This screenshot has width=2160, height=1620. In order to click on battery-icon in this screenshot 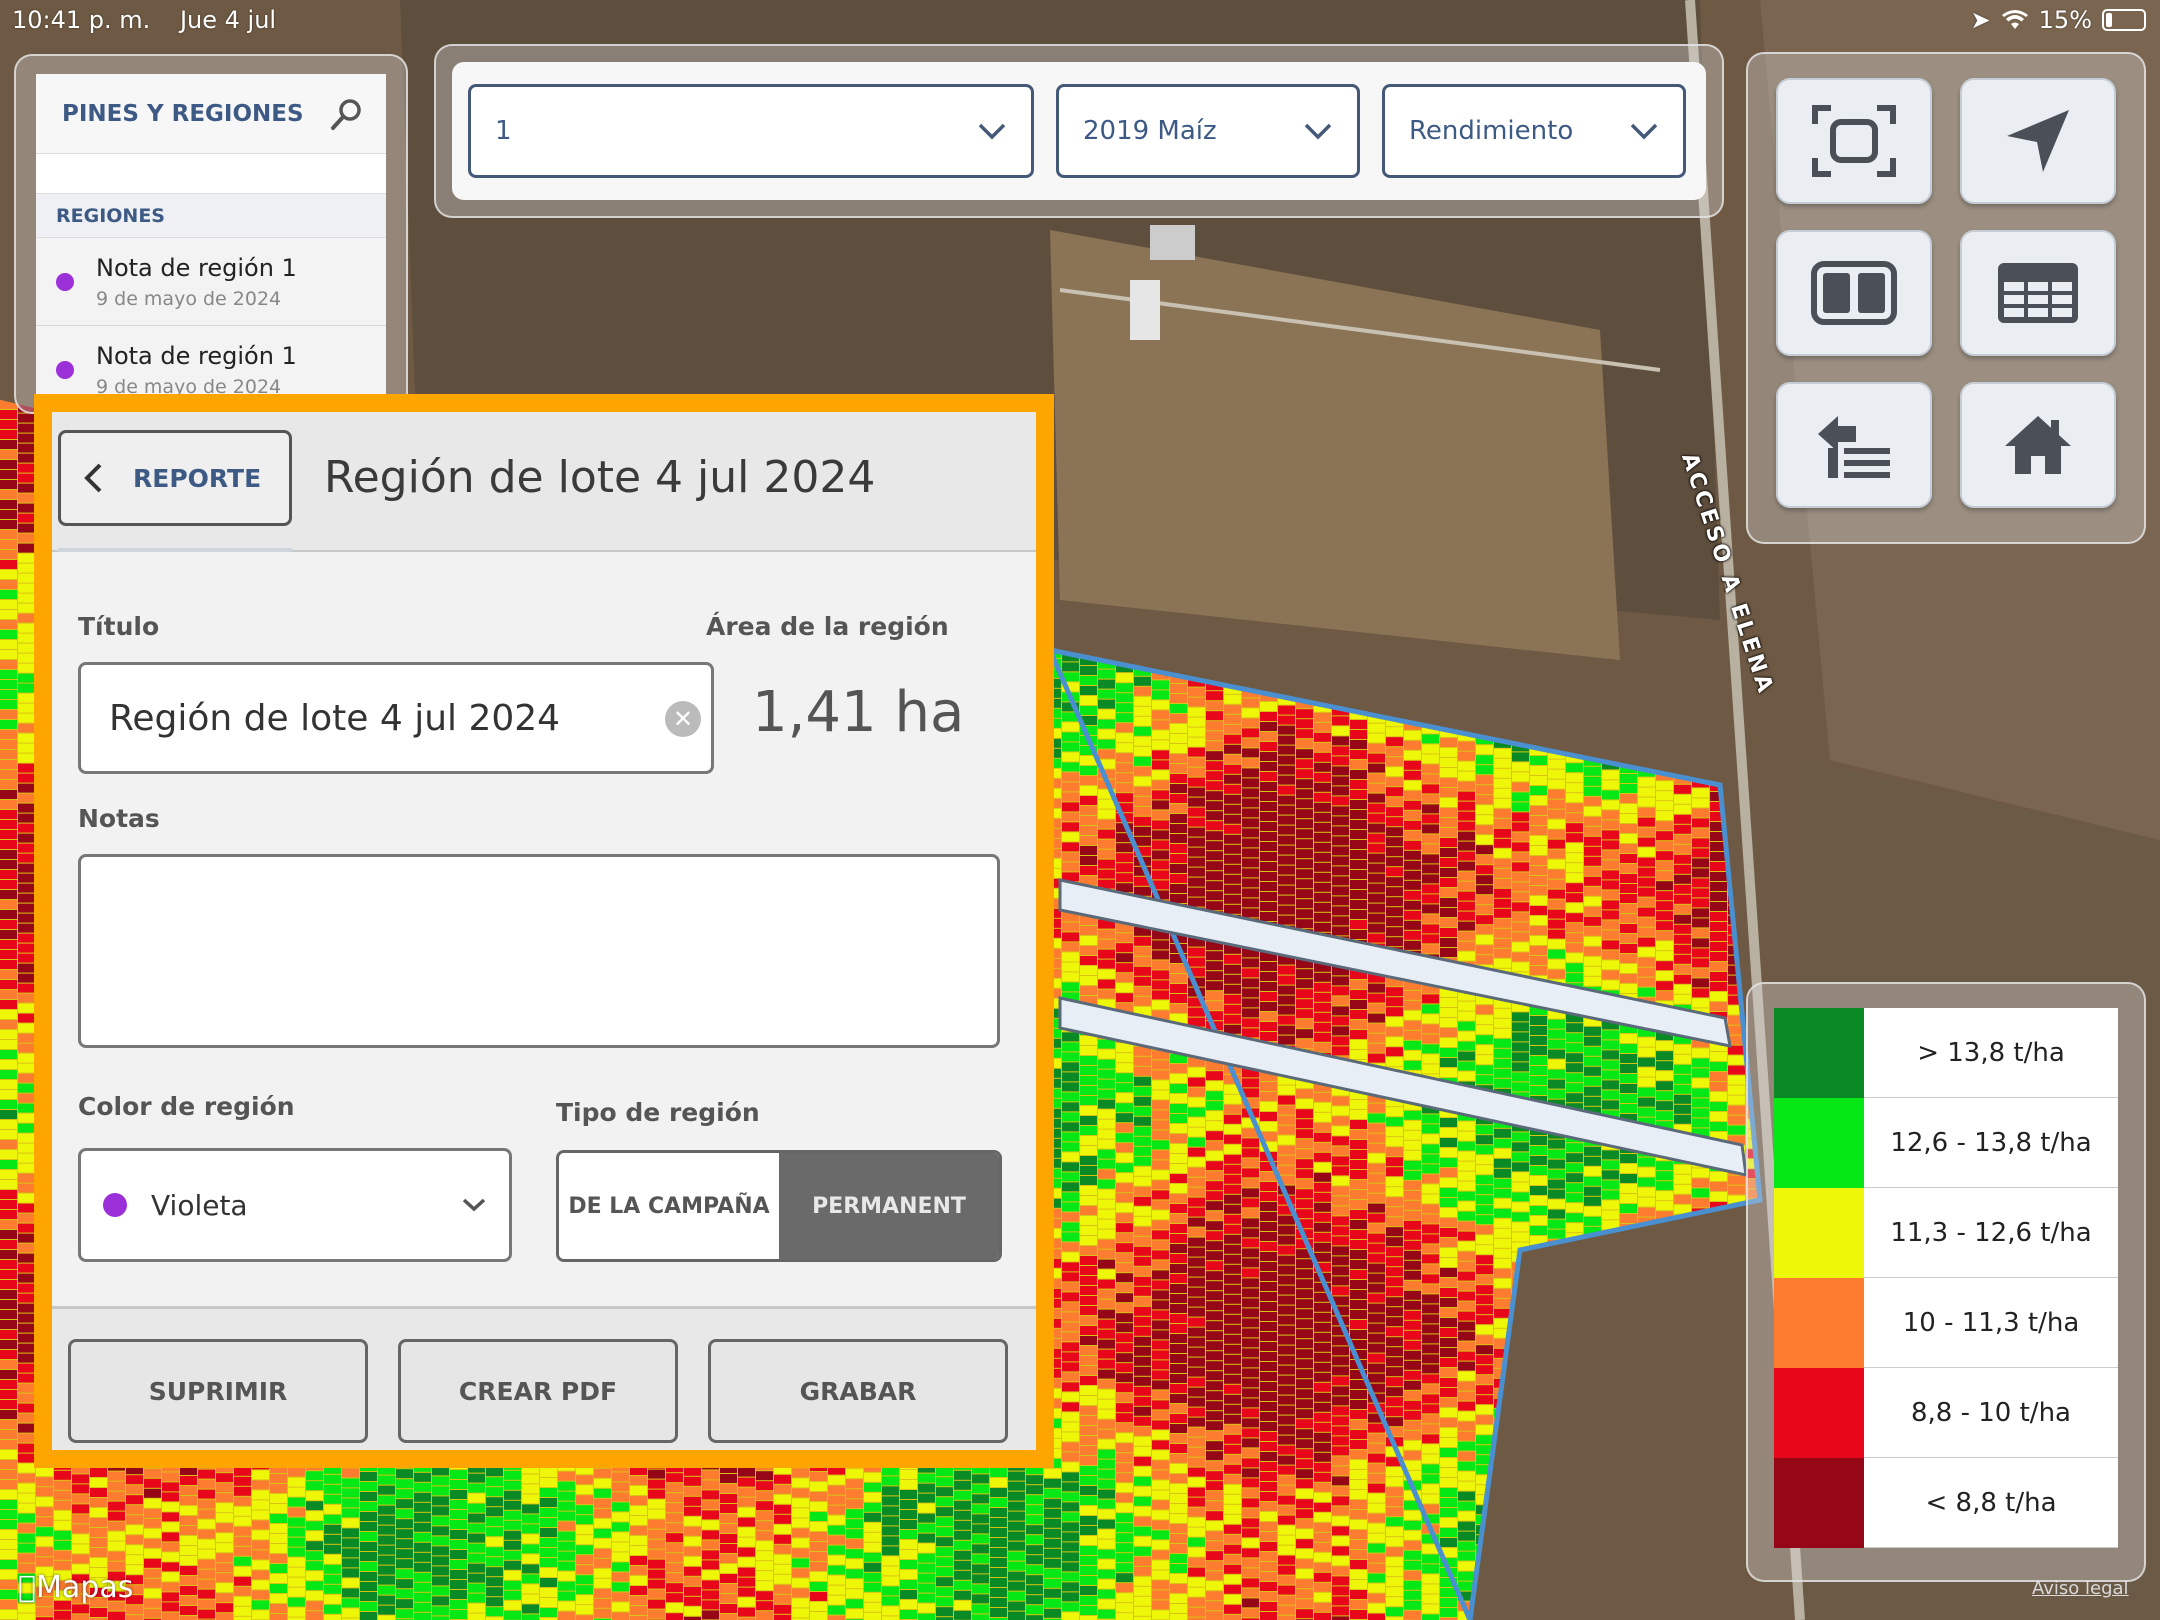, I will do `click(2124, 20)`.